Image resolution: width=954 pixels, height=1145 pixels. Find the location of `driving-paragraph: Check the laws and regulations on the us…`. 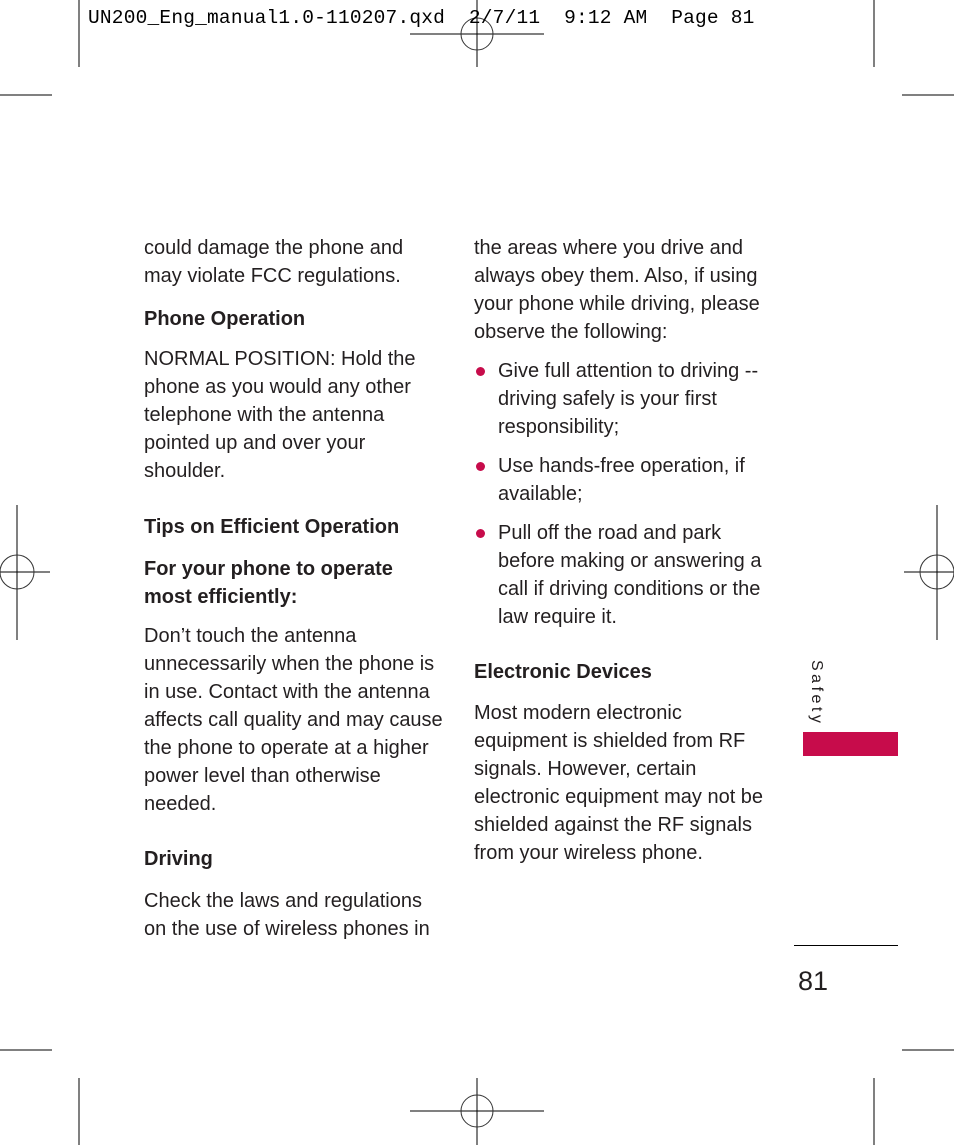

driving-paragraph: Check the laws and regulations on the us… is located at coordinates (287, 915).